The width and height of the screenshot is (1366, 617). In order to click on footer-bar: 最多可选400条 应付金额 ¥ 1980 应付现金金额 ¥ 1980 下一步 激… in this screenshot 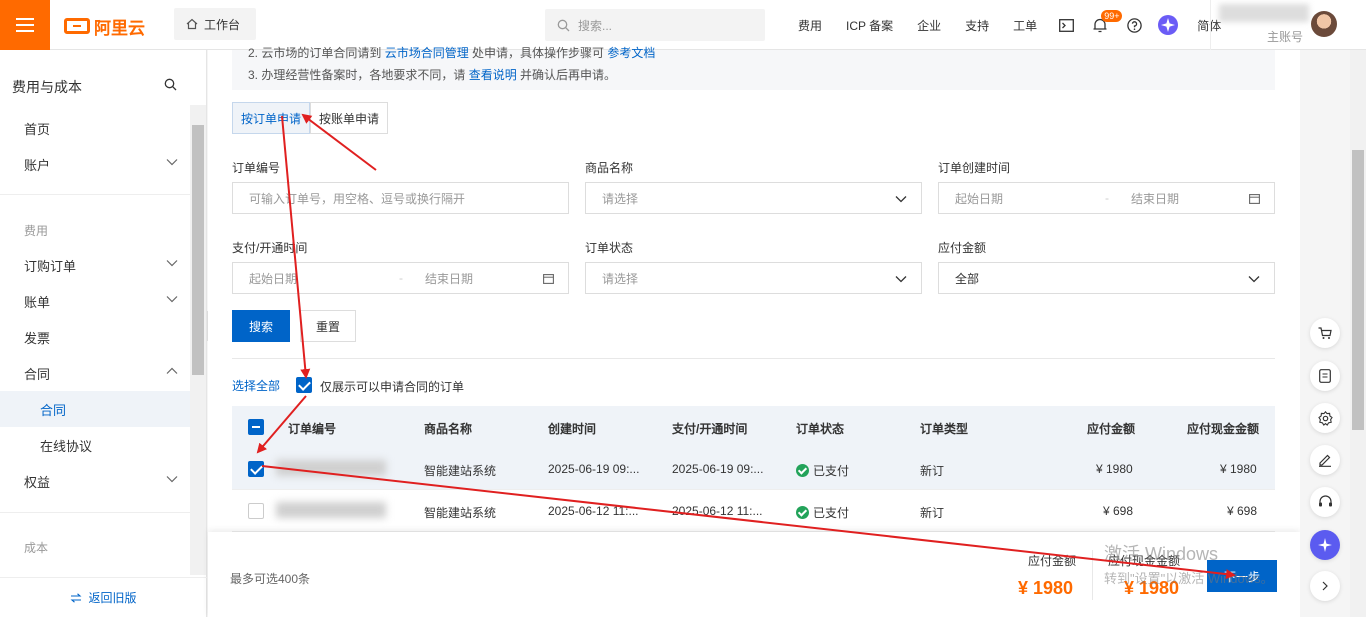, I will do `click(754, 574)`.